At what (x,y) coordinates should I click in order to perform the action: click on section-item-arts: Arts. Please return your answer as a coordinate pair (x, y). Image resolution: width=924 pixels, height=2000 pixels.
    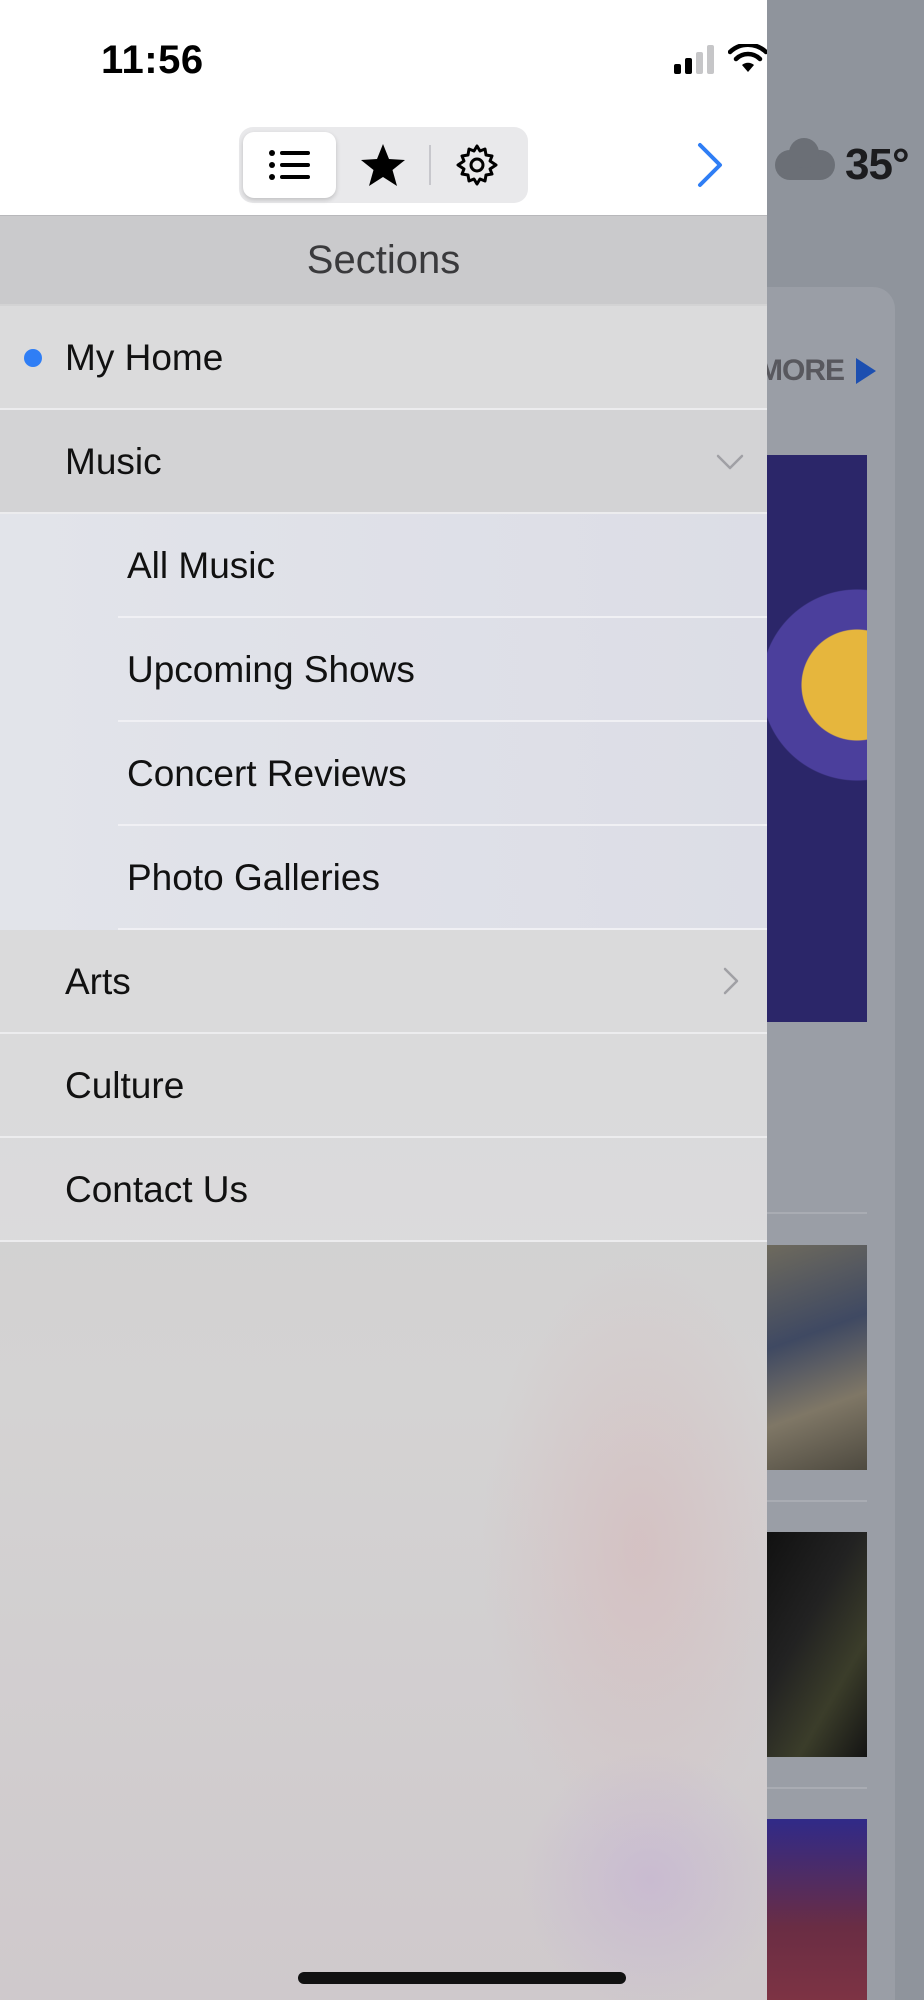
    Looking at the image, I should click on (383, 982).